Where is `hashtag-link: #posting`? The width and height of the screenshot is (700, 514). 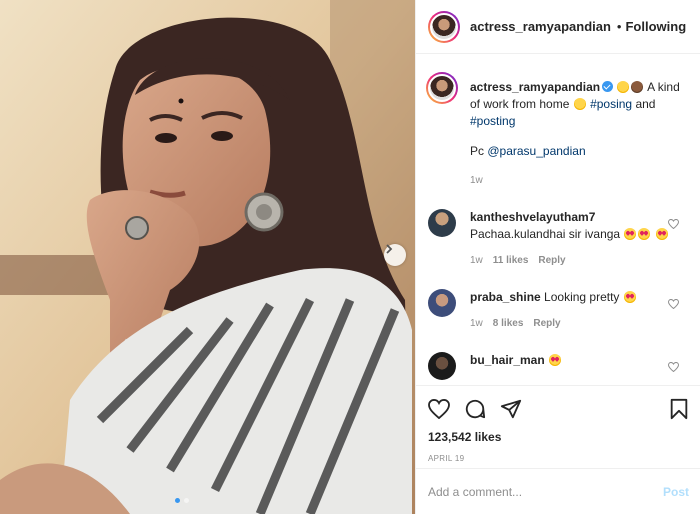
hashtag-link: #posting is located at coordinates (492, 121).